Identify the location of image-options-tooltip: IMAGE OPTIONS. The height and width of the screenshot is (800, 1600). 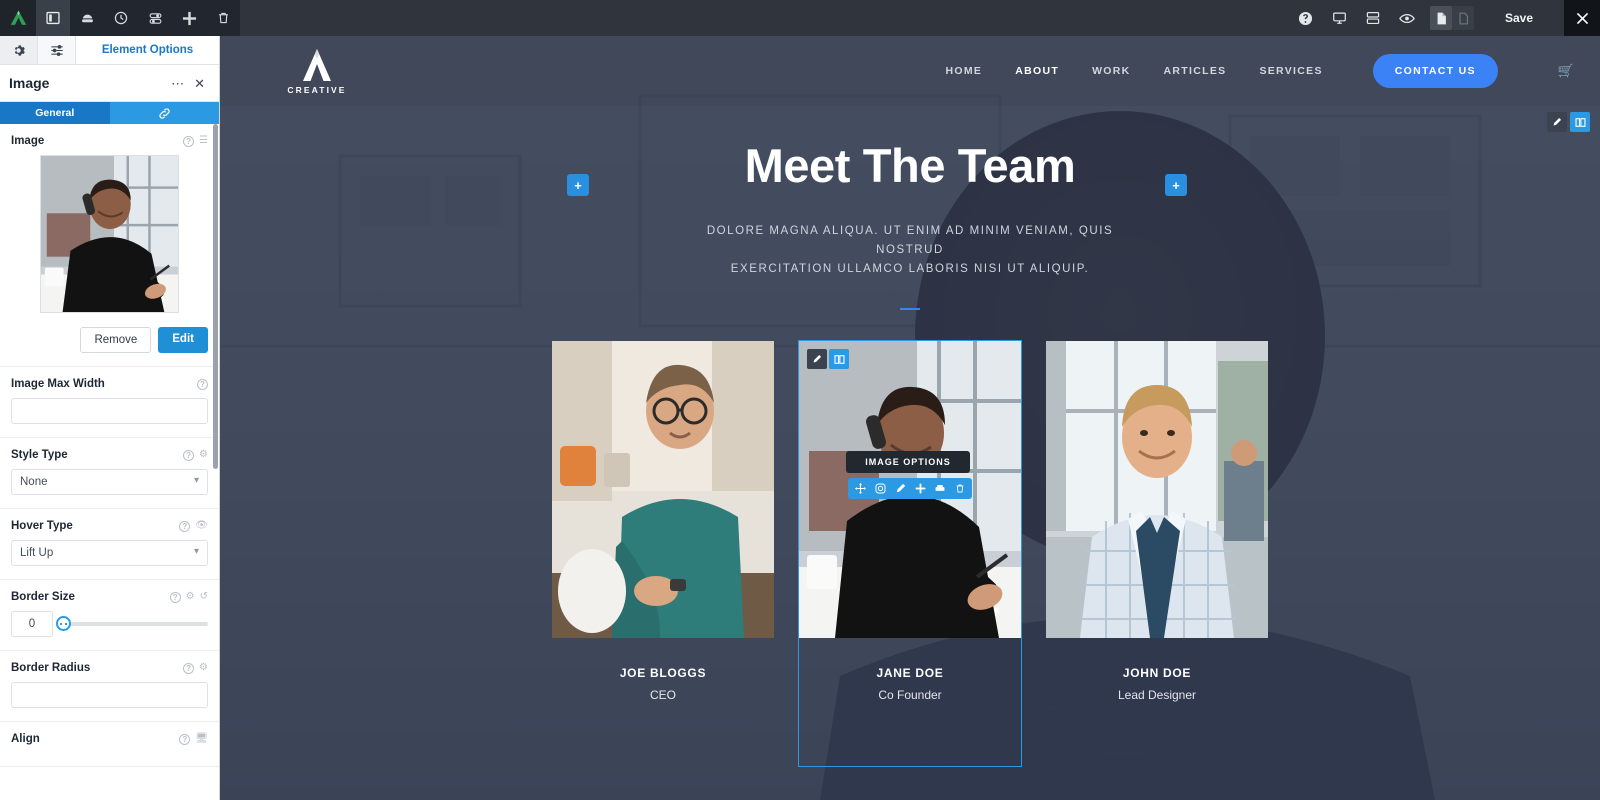
(908, 462).